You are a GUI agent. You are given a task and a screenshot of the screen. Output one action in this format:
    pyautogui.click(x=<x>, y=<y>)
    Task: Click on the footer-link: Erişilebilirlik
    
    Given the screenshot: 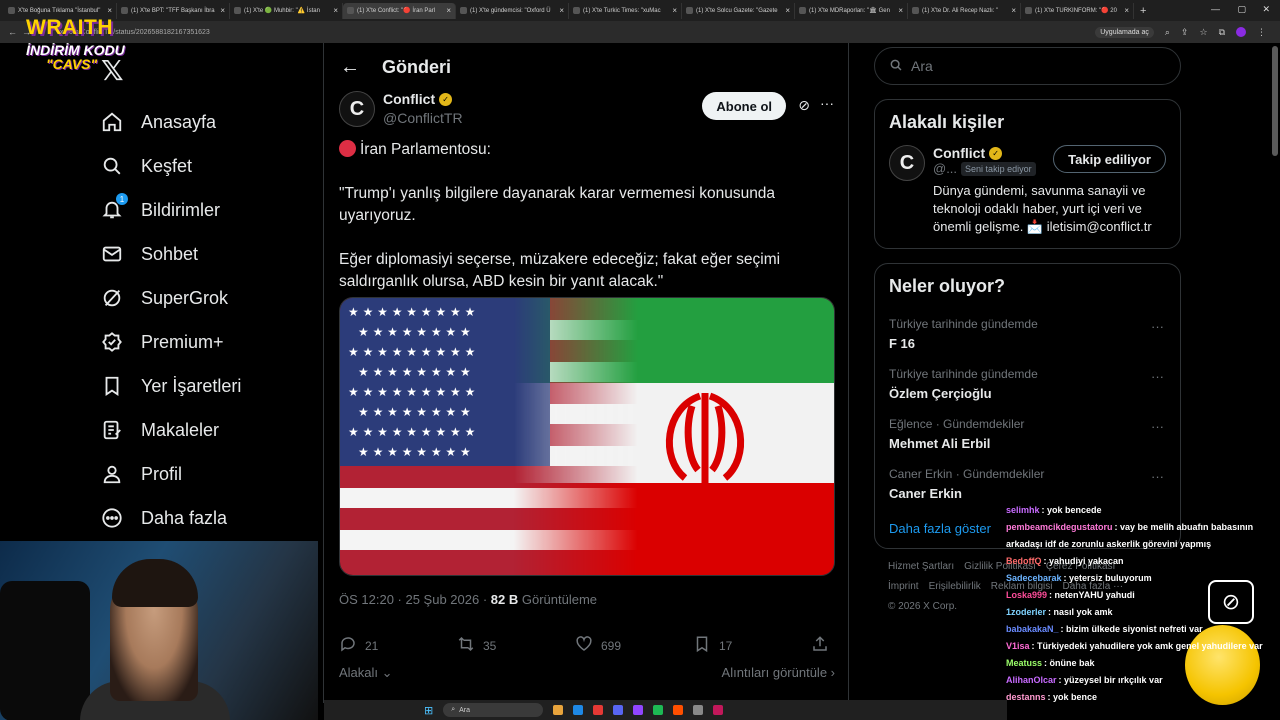 What is the action you would take?
    pyautogui.click(x=955, y=586)
    